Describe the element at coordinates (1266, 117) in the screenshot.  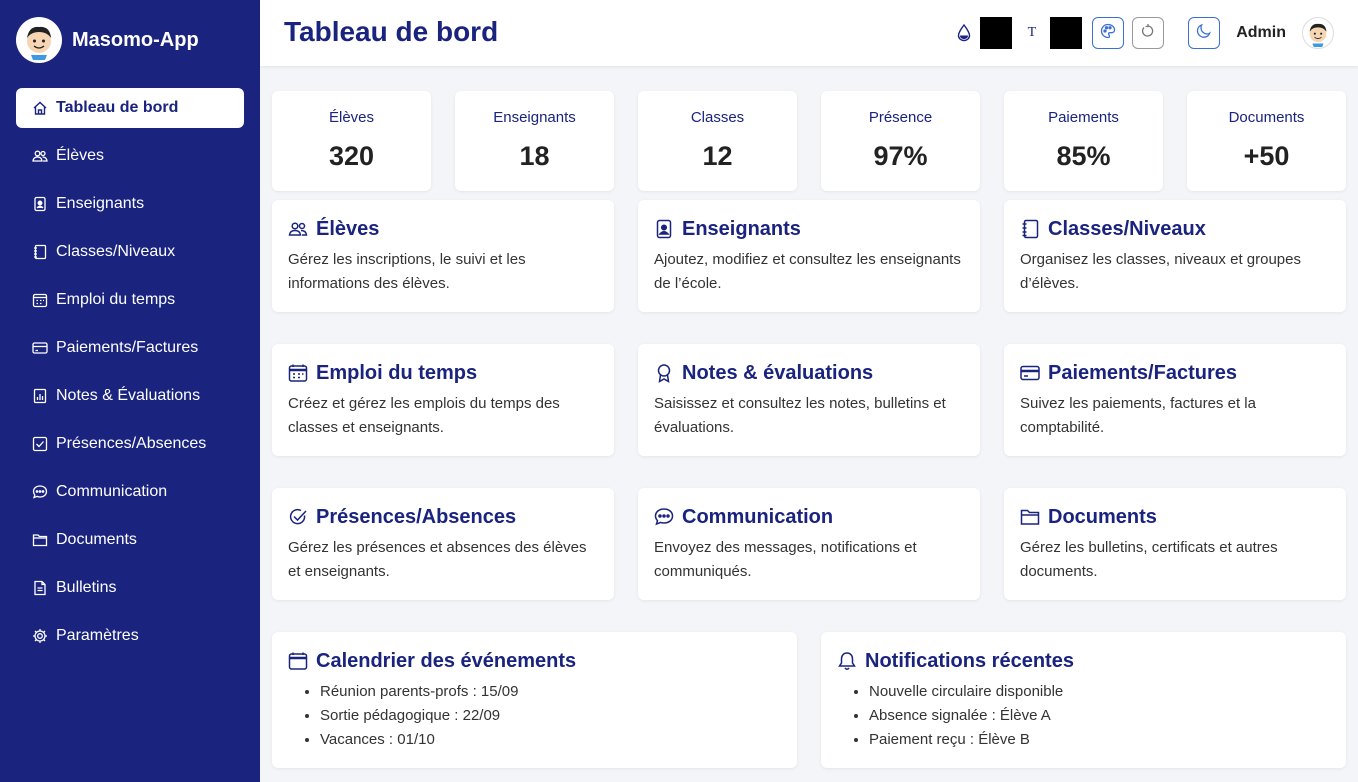
I see `stat-label: Documents` at that location.